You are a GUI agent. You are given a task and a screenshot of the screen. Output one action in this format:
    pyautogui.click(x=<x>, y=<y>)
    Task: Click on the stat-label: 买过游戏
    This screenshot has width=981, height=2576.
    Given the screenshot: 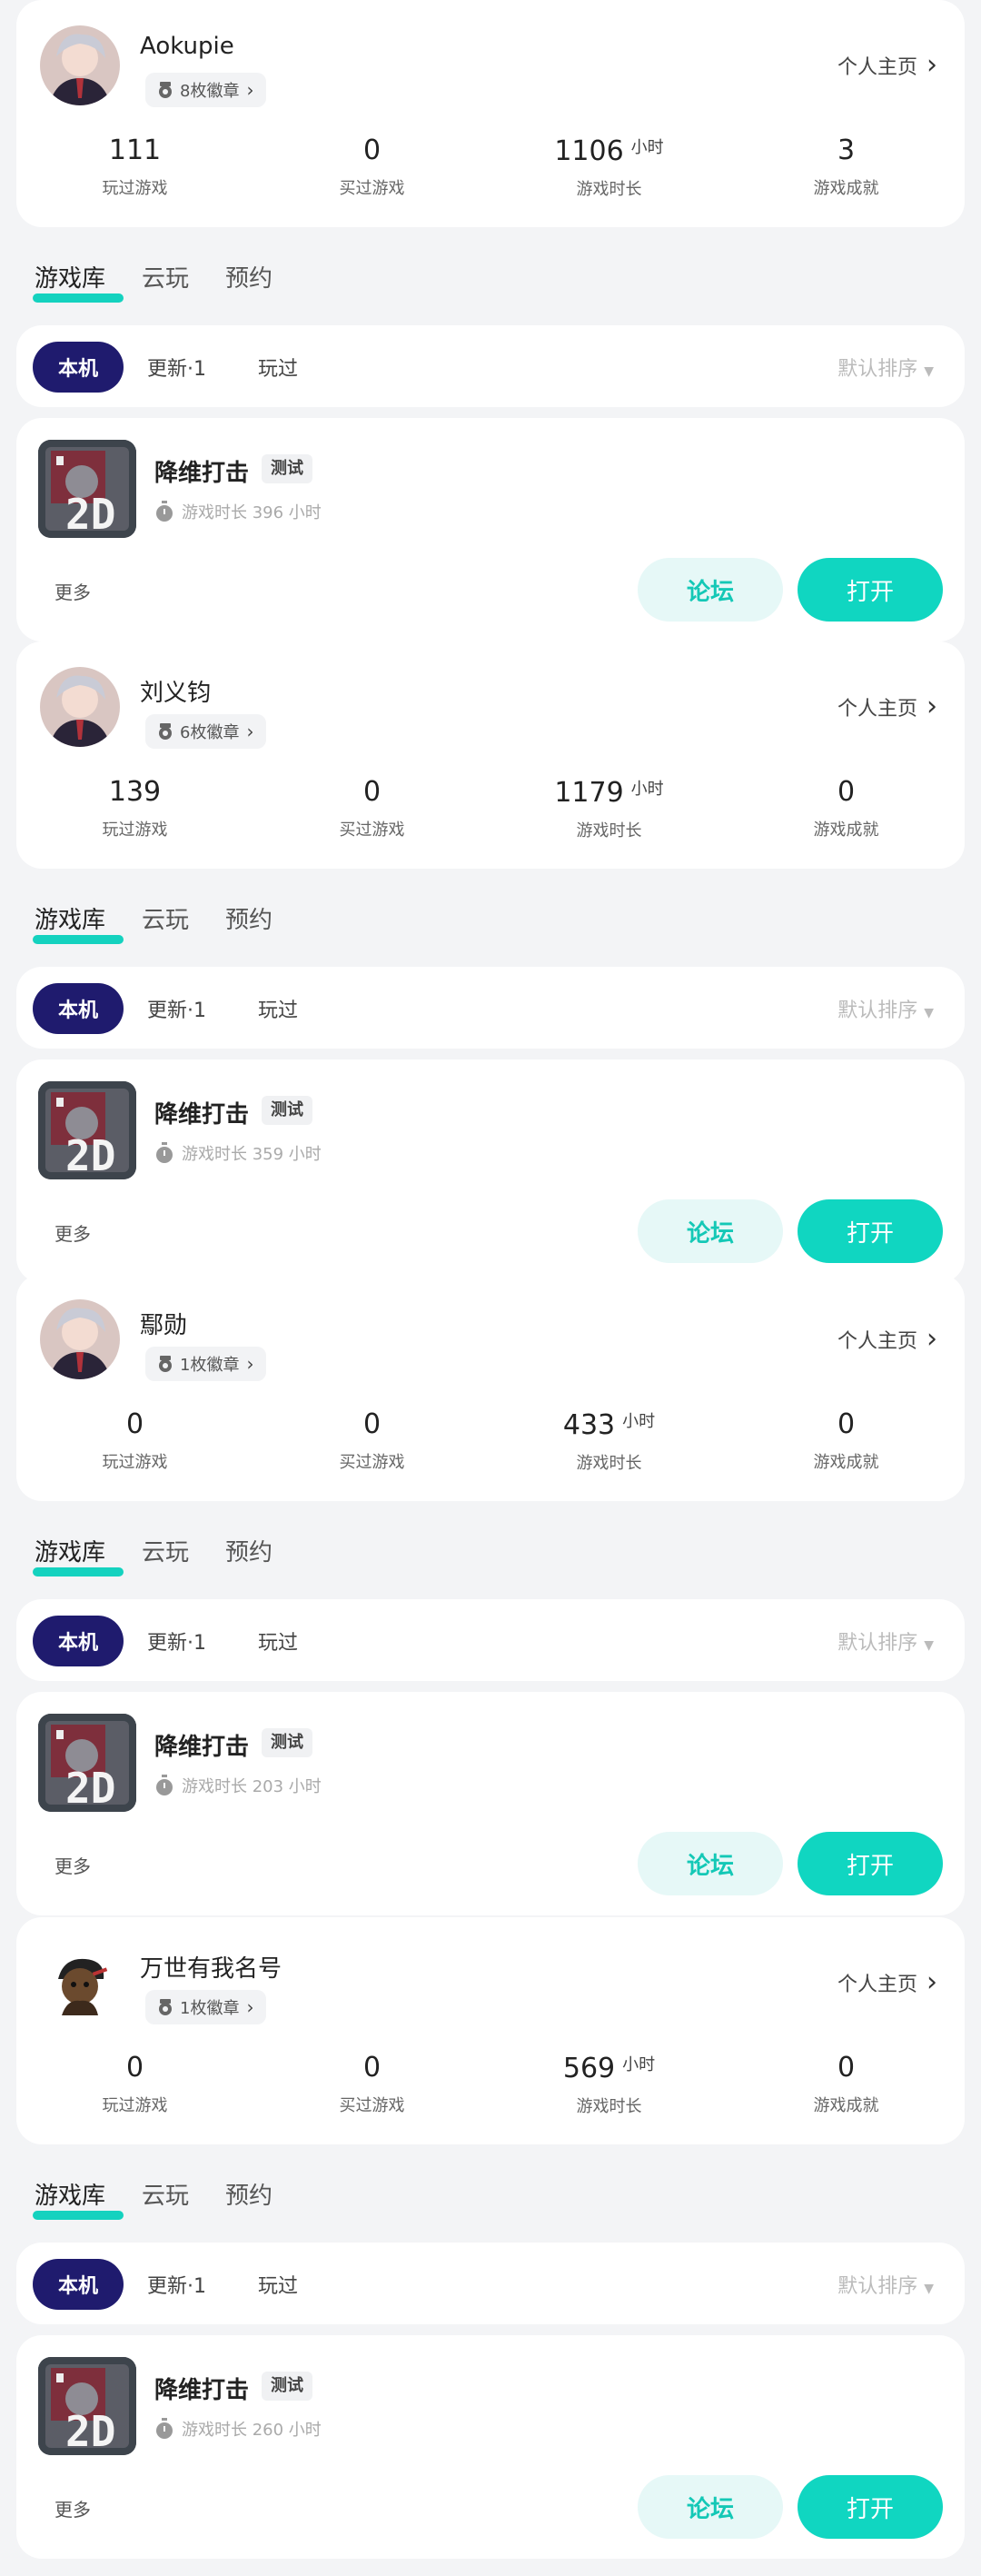 What is the action you would take?
    pyautogui.click(x=372, y=189)
    